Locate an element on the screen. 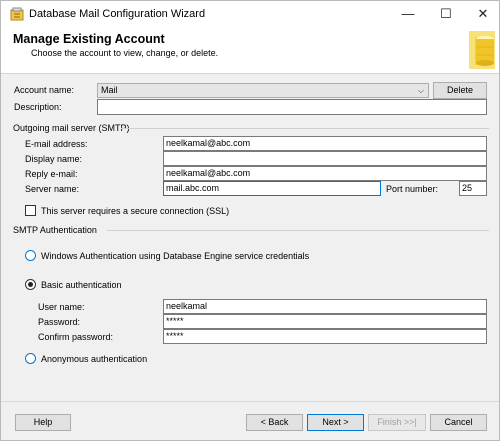  auth-group-title: SMTP Authentication is located at coordinates (55, 230).